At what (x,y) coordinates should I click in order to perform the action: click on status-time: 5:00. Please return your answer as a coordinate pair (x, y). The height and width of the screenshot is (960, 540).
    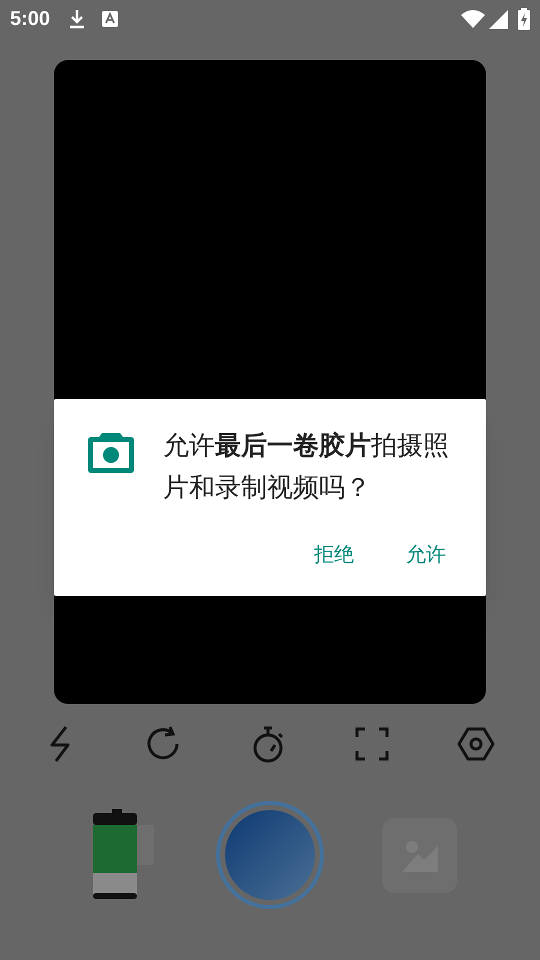
    Looking at the image, I should click on (30, 19).